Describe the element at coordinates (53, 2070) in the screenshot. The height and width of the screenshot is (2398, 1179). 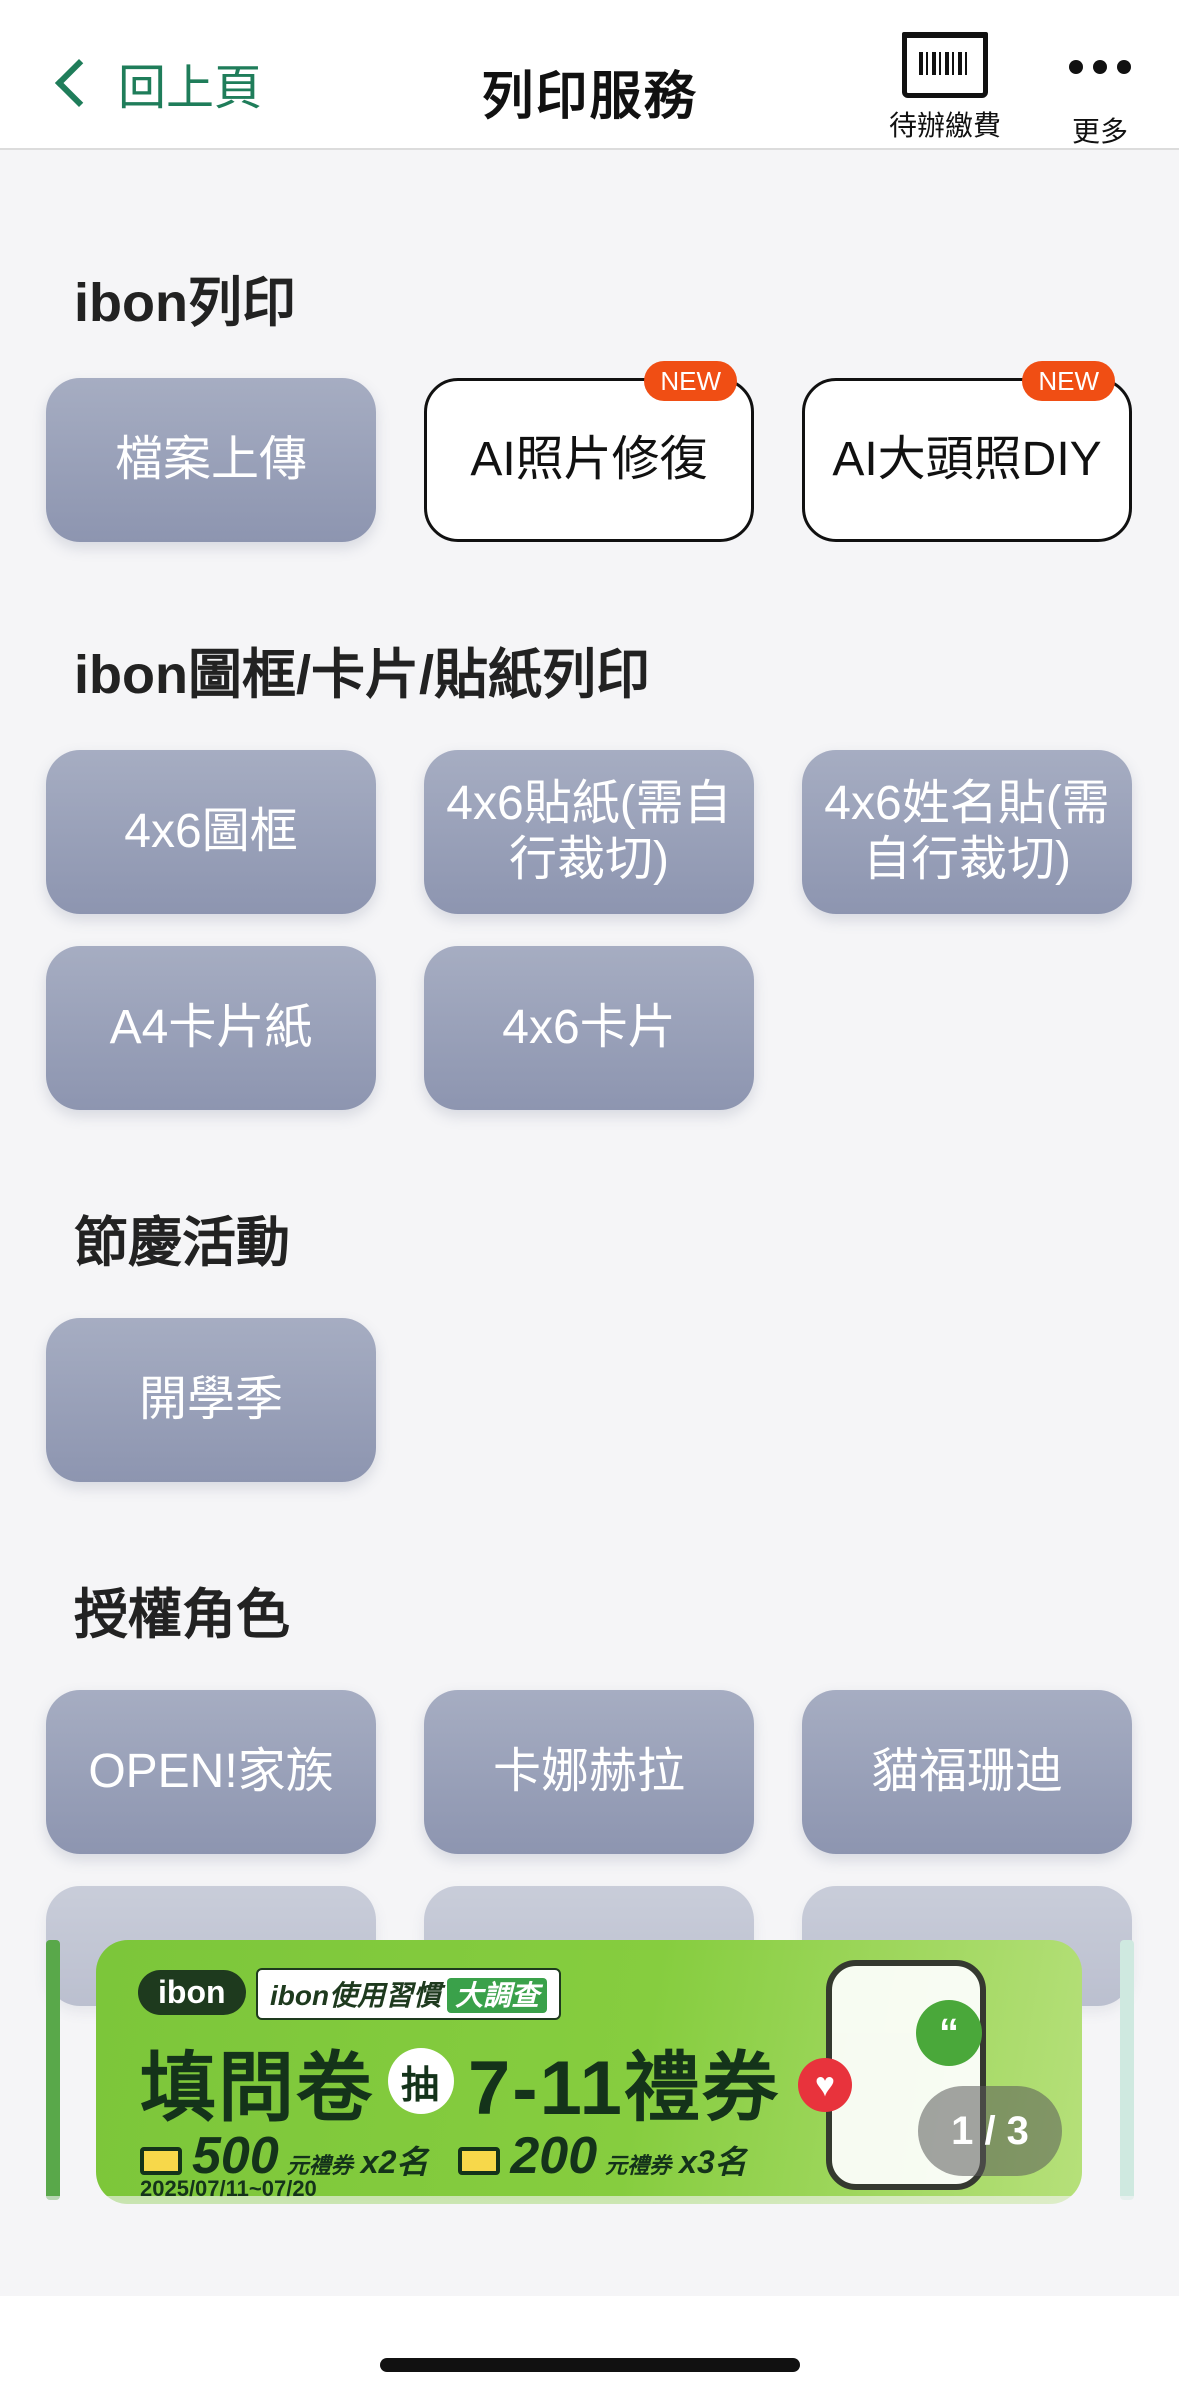
I see `carousel-prev-peek` at that location.